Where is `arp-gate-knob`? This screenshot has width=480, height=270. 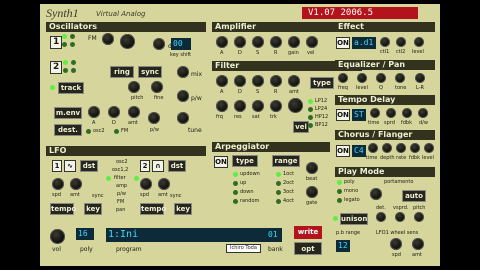
arp-gate-knob is located at coordinates (312, 192).